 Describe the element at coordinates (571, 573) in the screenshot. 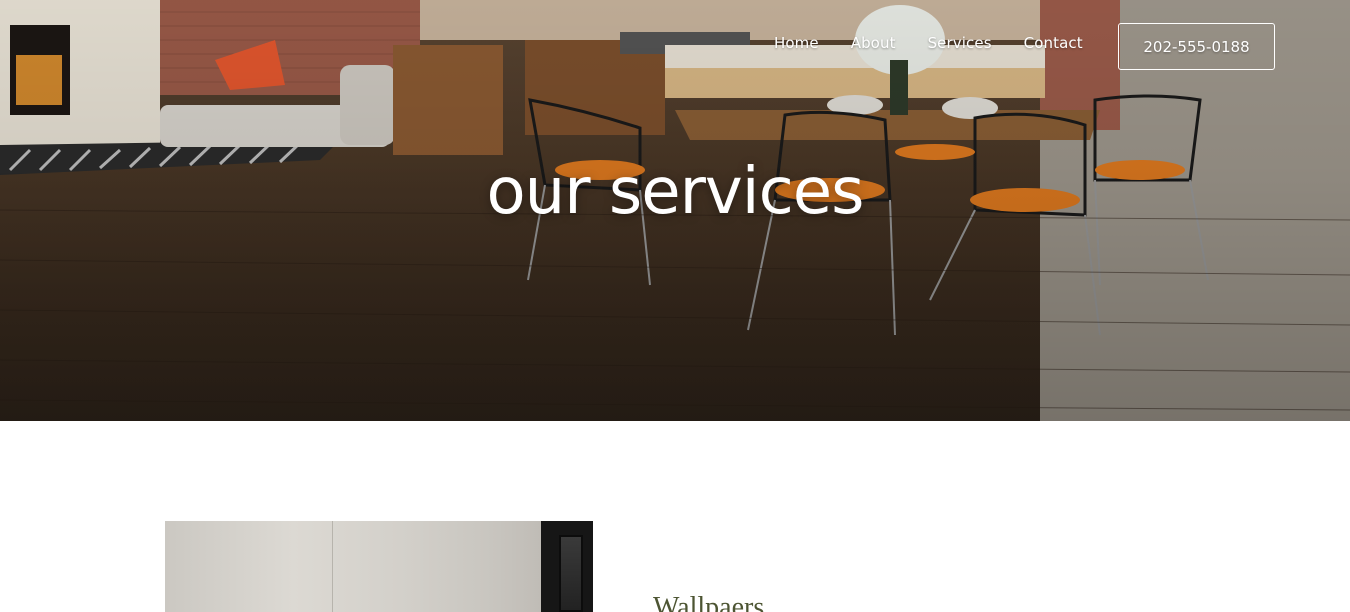

I see `door-glass` at that location.